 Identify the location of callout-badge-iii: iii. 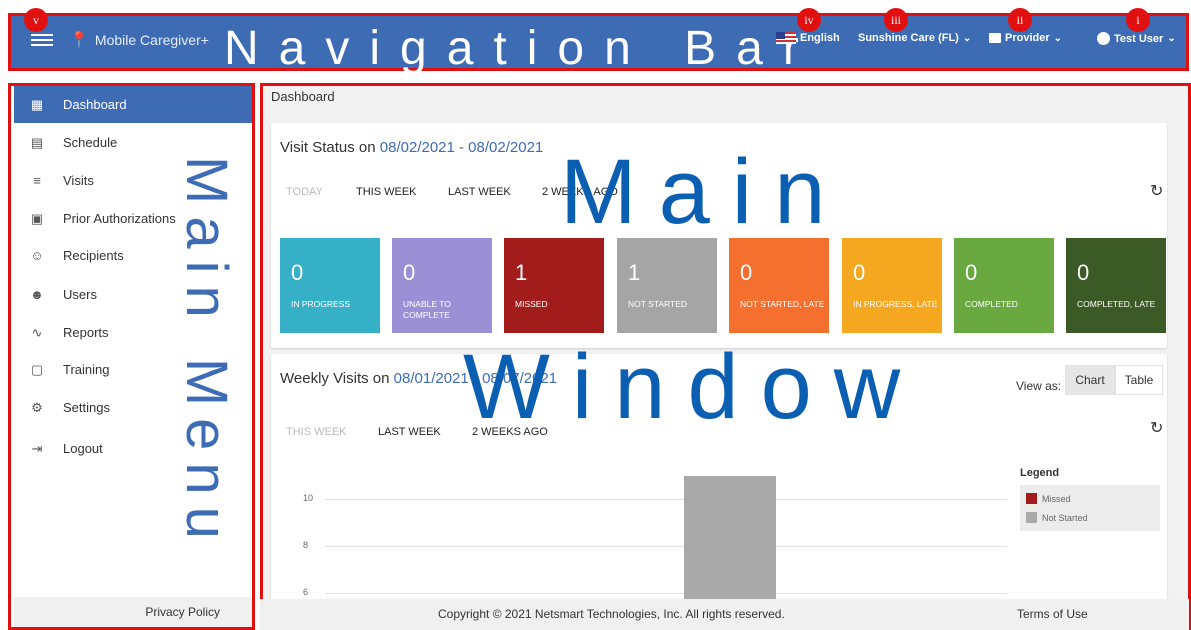
(896, 20).